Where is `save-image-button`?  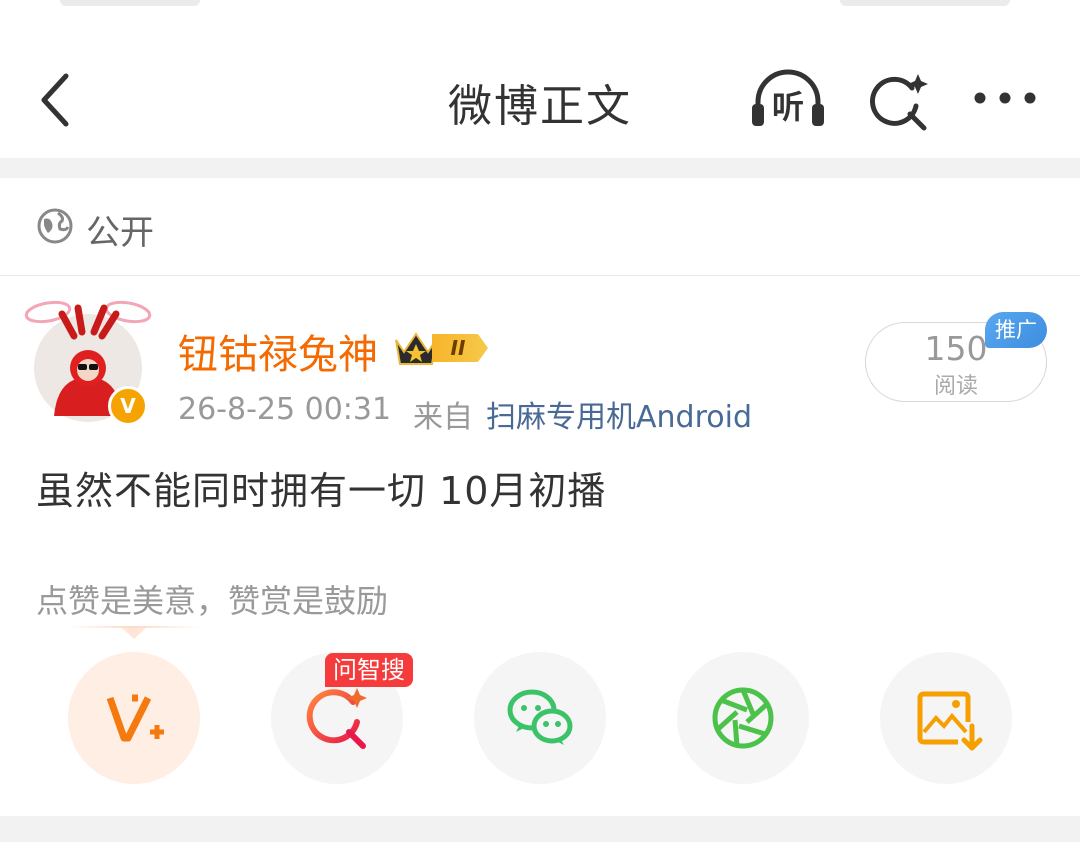
save-image-button is located at coordinates (946, 718).